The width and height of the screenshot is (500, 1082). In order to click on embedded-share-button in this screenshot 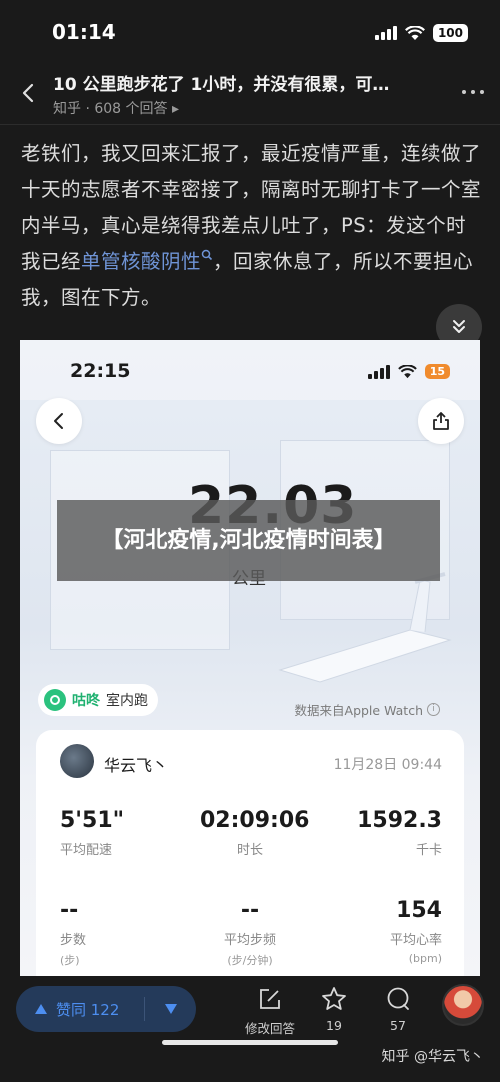, I will do `click(441, 421)`.